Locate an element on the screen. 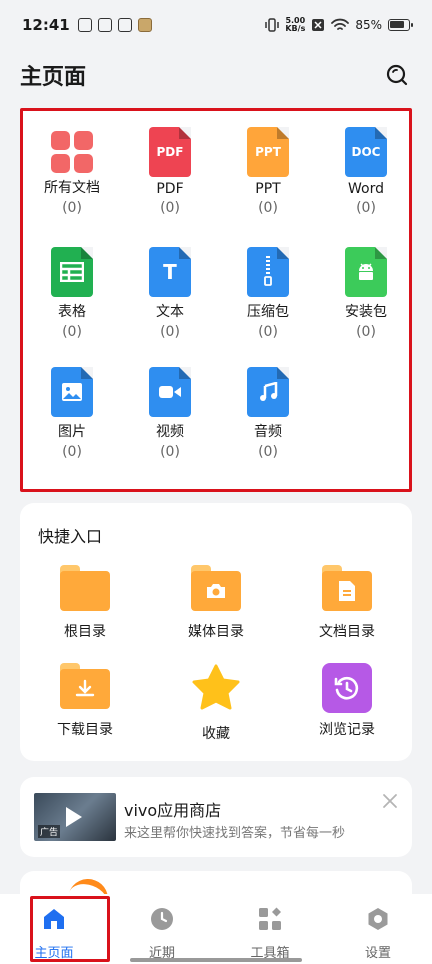  table-icon is located at coordinates (72, 272).